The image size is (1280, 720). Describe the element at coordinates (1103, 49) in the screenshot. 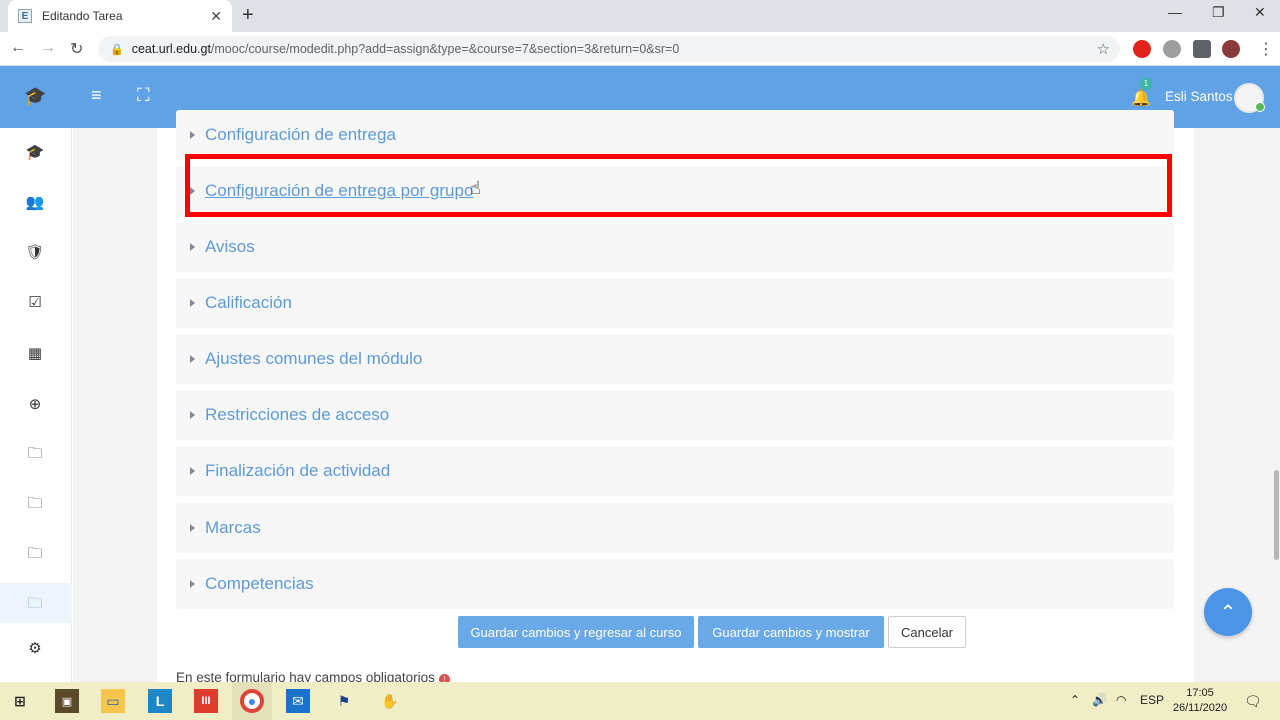

I see `bookmark-star-icon: ☆` at that location.